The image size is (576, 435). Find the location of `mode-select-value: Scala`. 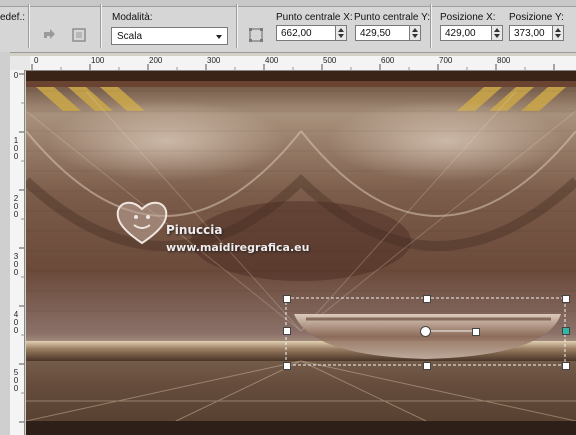

mode-select-value: Scala is located at coordinates (130, 36).